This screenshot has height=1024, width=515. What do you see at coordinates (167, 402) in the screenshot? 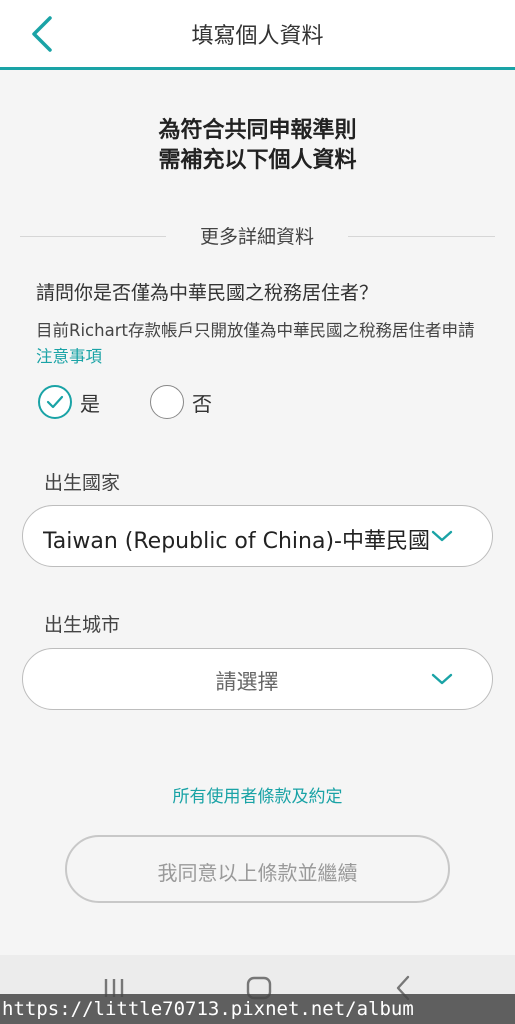
I see `radio-no-circle` at bounding box center [167, 402].